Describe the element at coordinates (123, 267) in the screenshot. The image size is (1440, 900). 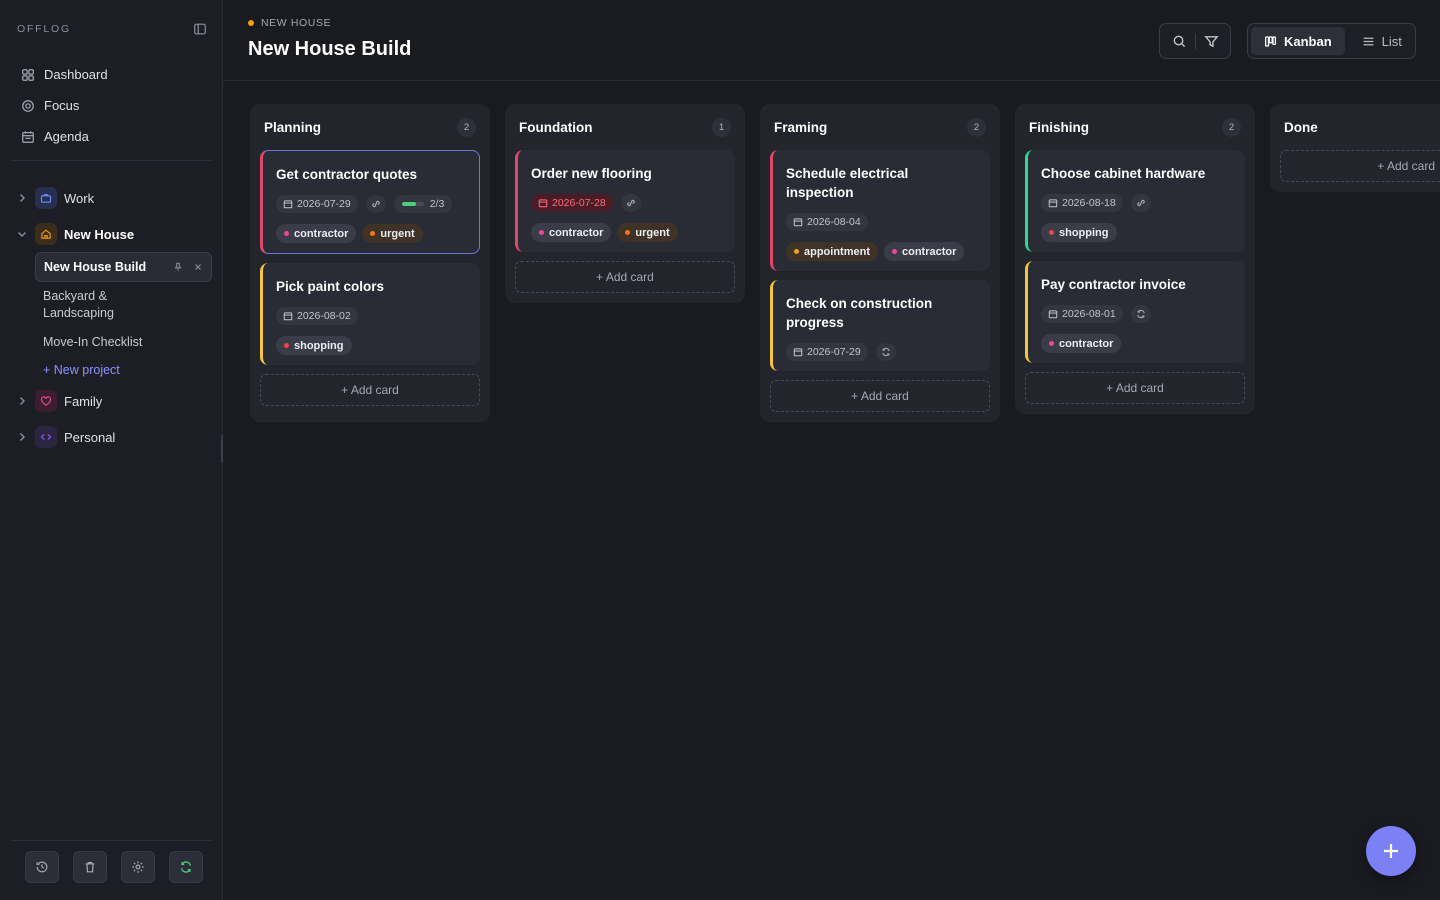
I see `project-new-house-build: New House Build` at that location.